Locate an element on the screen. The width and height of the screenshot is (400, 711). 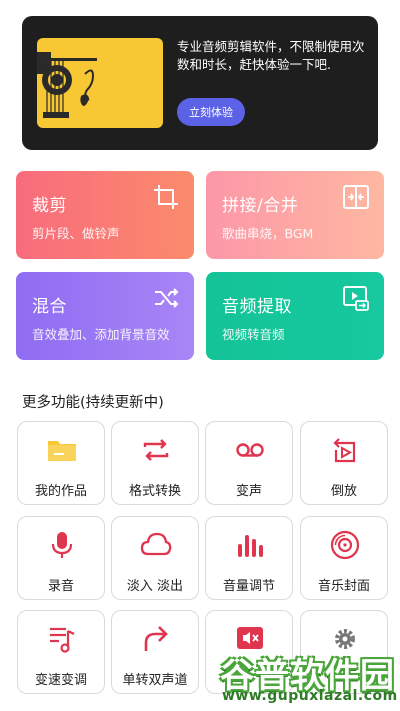
mix-card: 混合 音效叠加、添加背景音效 is located at coordinates (105, 316).